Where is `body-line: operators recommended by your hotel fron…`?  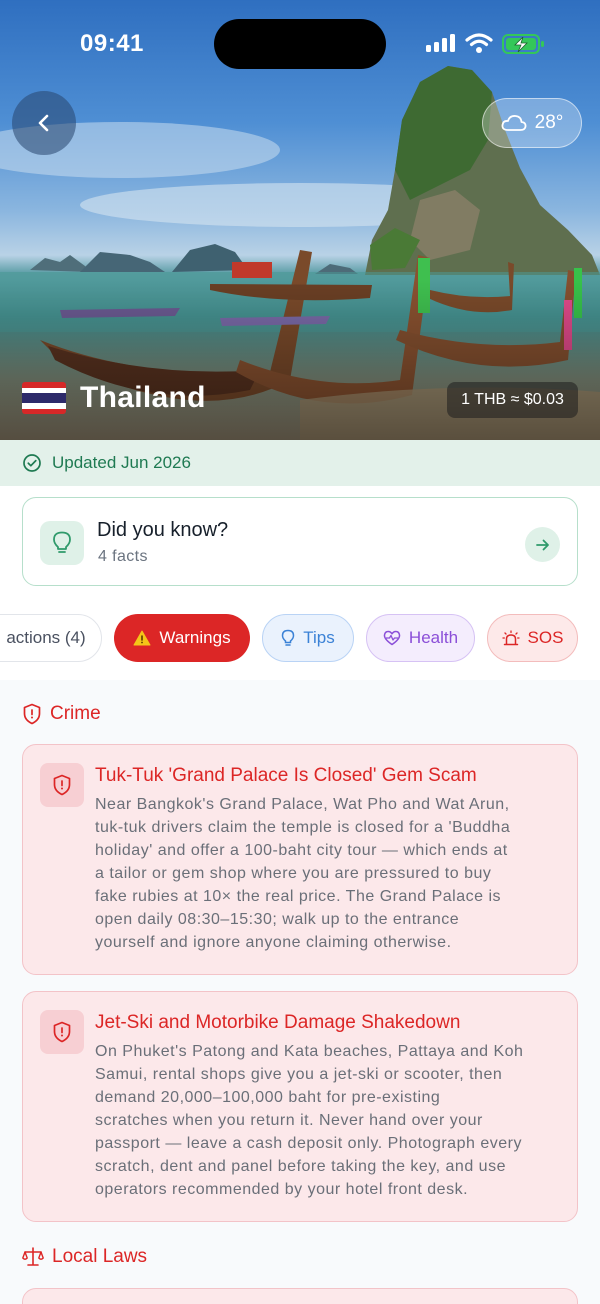
body-line: operators recommended by your hotel fron… is located at coordinates (282, 1189).